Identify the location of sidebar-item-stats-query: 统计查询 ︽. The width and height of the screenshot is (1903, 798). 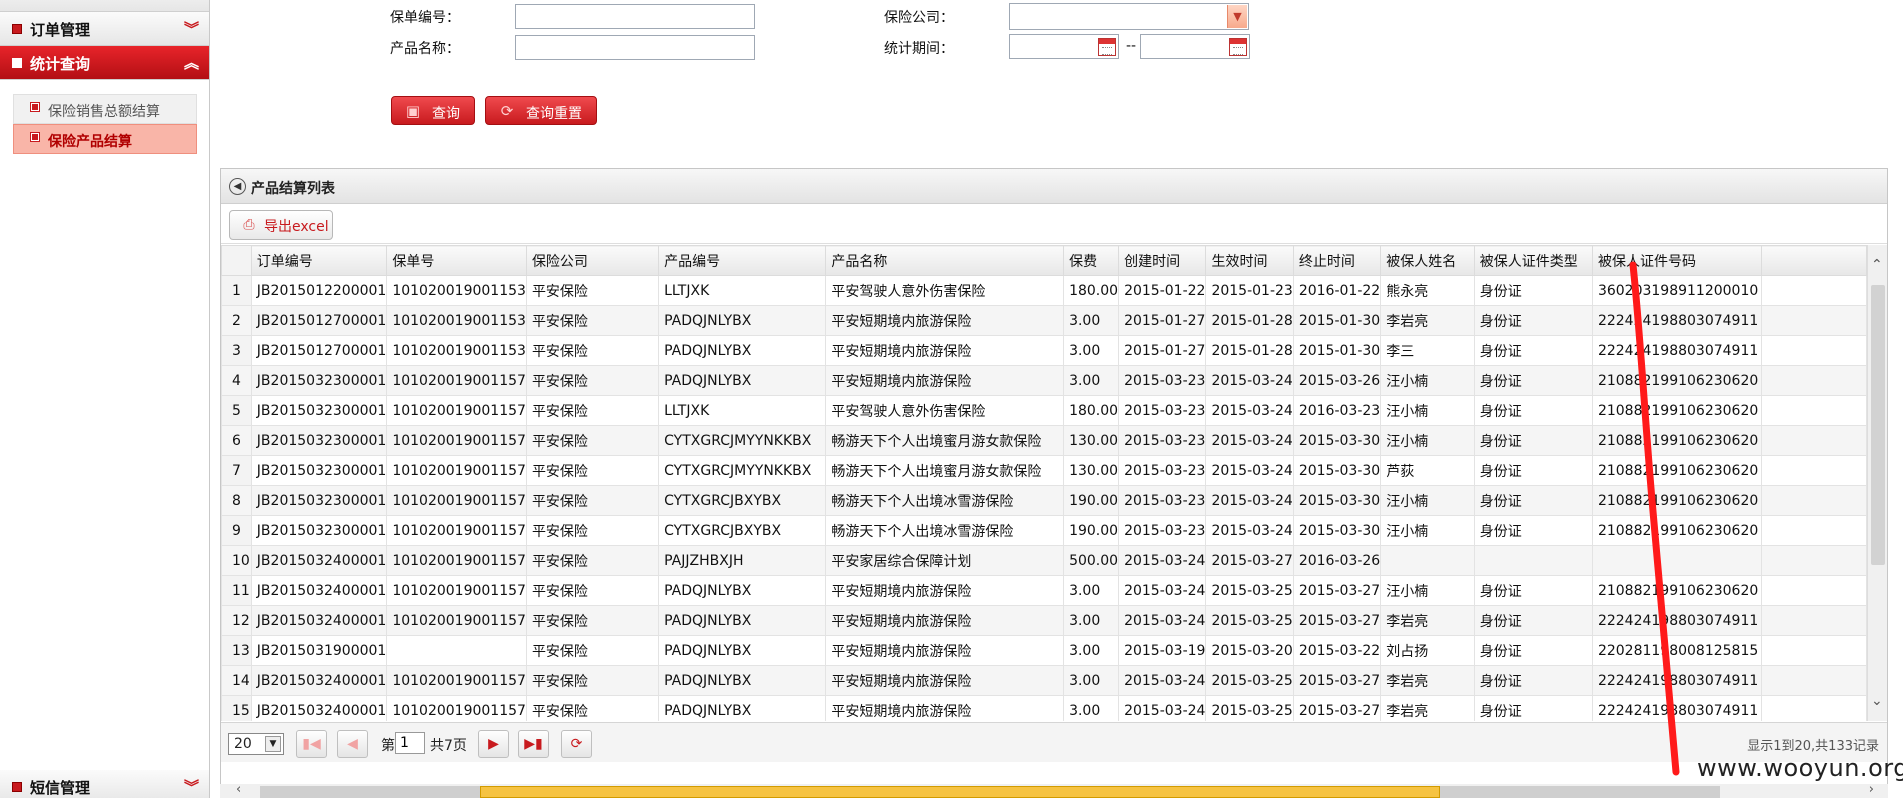
(104, 63).